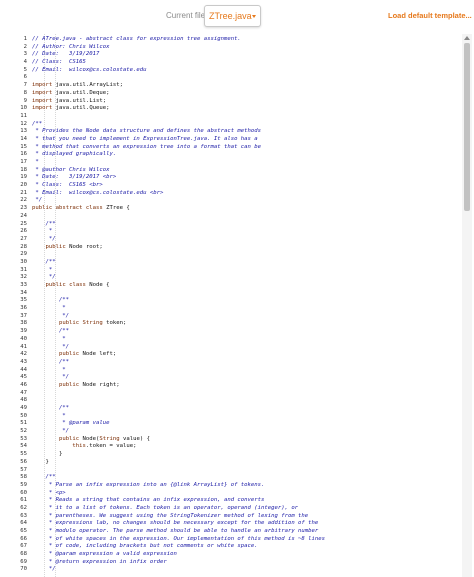  Describe the element at coordinates (23, 123) in the screenshot. I see `line-number: 12` at that location.